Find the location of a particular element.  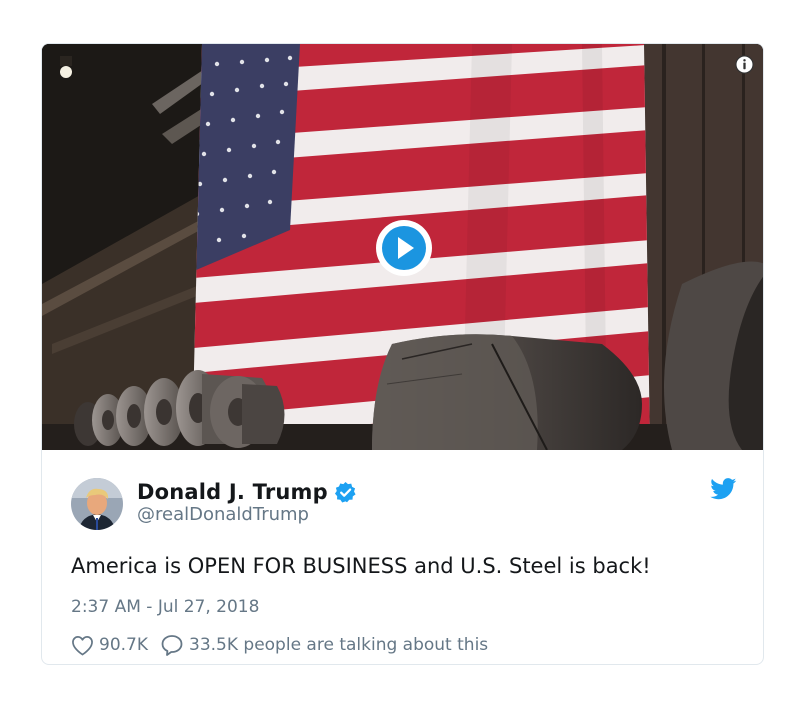

avatar is located at coordinates (97, 504).